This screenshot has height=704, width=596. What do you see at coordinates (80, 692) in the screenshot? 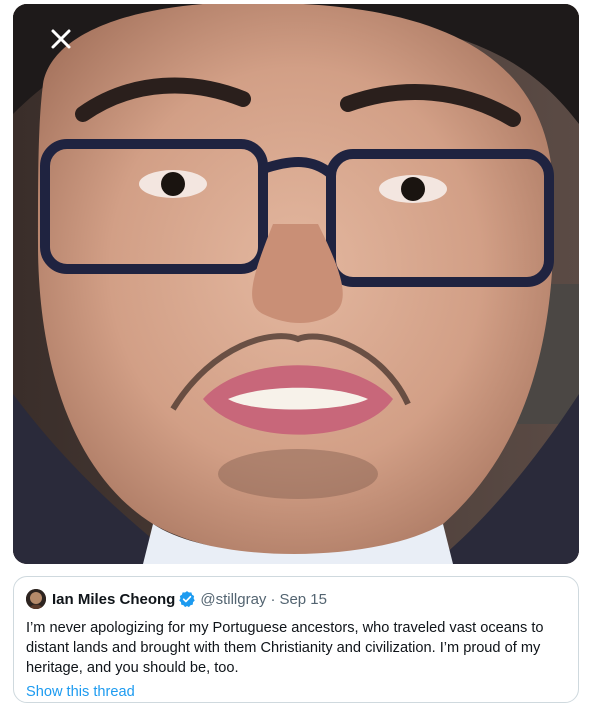
I see `show-thread-link: Show this thread` at bounding box center [80, 692].